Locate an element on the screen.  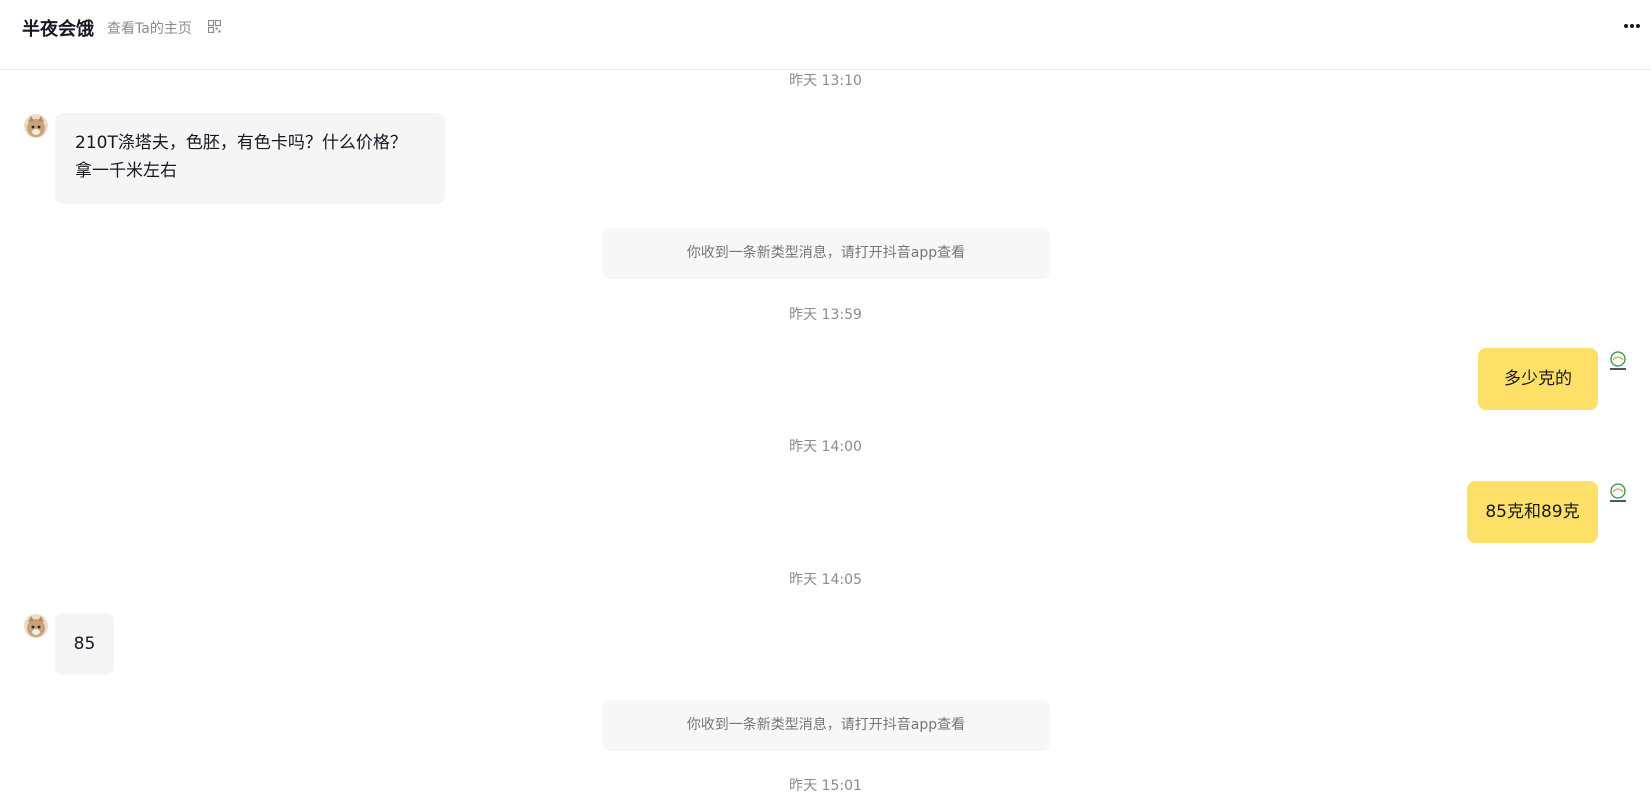
qr-code-icon is located at coordinates (214, 26).